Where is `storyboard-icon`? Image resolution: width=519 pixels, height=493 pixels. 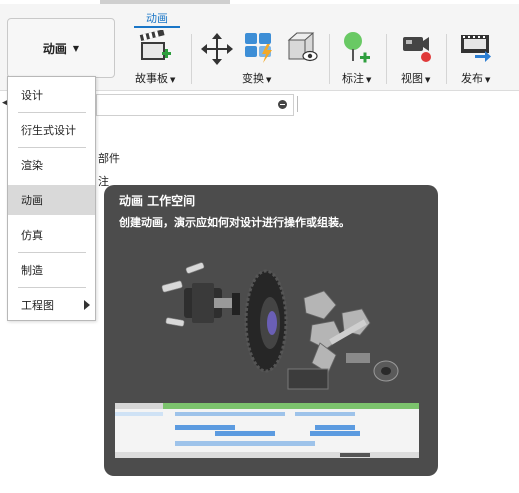 storyboard-icon is located at coordinates (156, 47).